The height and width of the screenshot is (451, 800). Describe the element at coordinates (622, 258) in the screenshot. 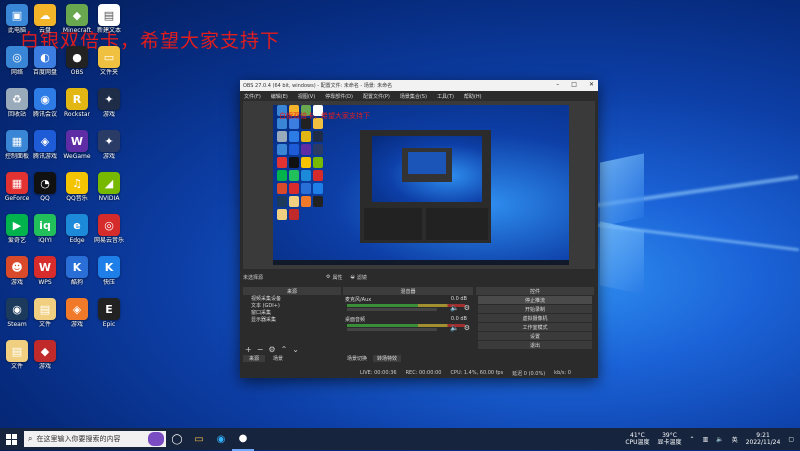

I see `wallpaper-window-pane` at that location.